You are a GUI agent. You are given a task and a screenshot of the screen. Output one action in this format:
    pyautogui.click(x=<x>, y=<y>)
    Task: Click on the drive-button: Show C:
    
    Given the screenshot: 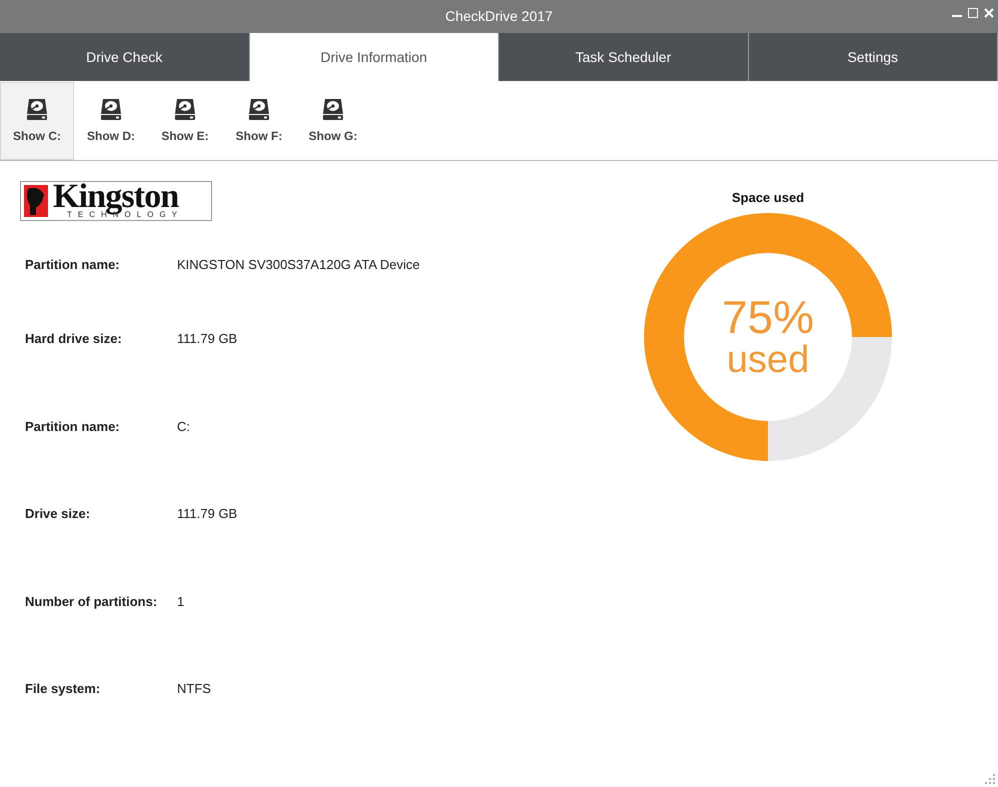 What is the action you would take?
    pyautogui.click(x=37, y=121)
    